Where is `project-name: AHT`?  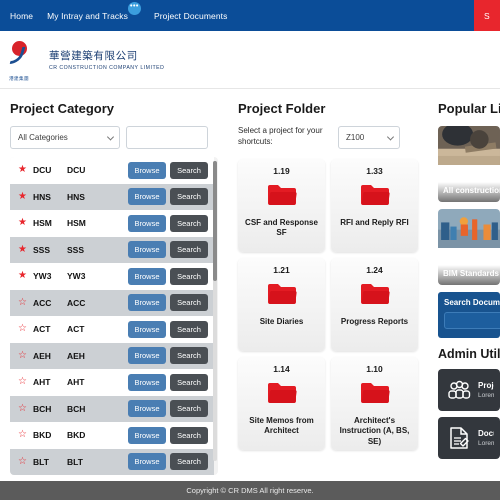 project-name: AHT is located at coordinates (76, 382).